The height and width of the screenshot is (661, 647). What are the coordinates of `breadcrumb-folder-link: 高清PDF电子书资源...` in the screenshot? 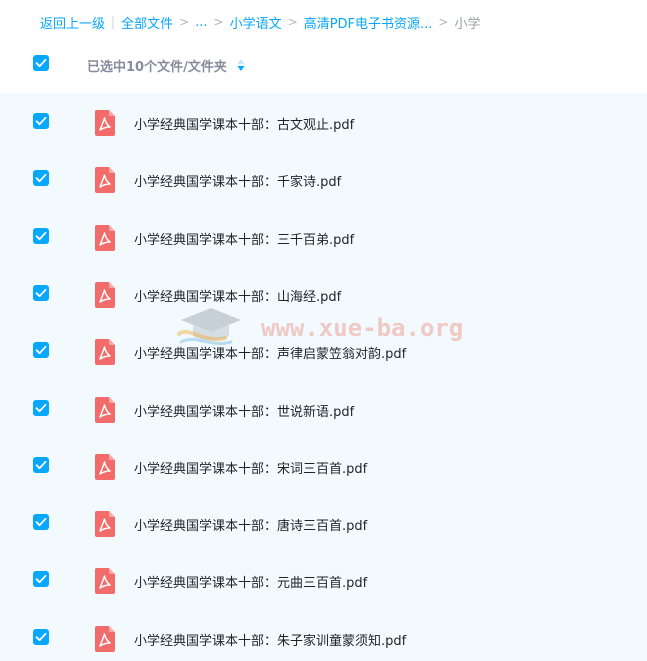 It's located at (368, 22).